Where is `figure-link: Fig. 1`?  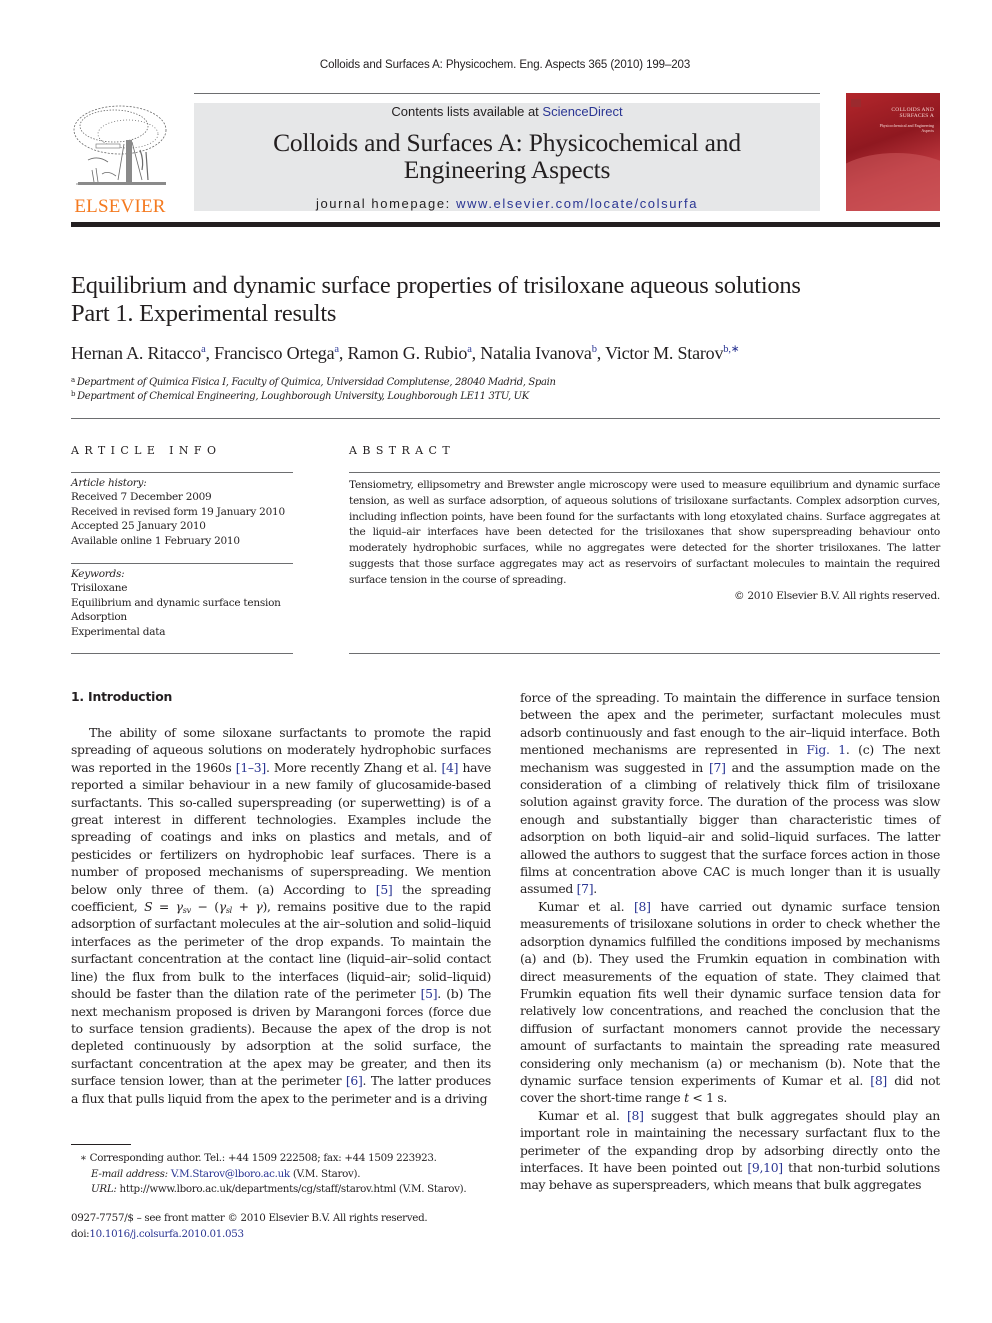
figure-link: Fig. 1 is located at coordinates (826, 749).